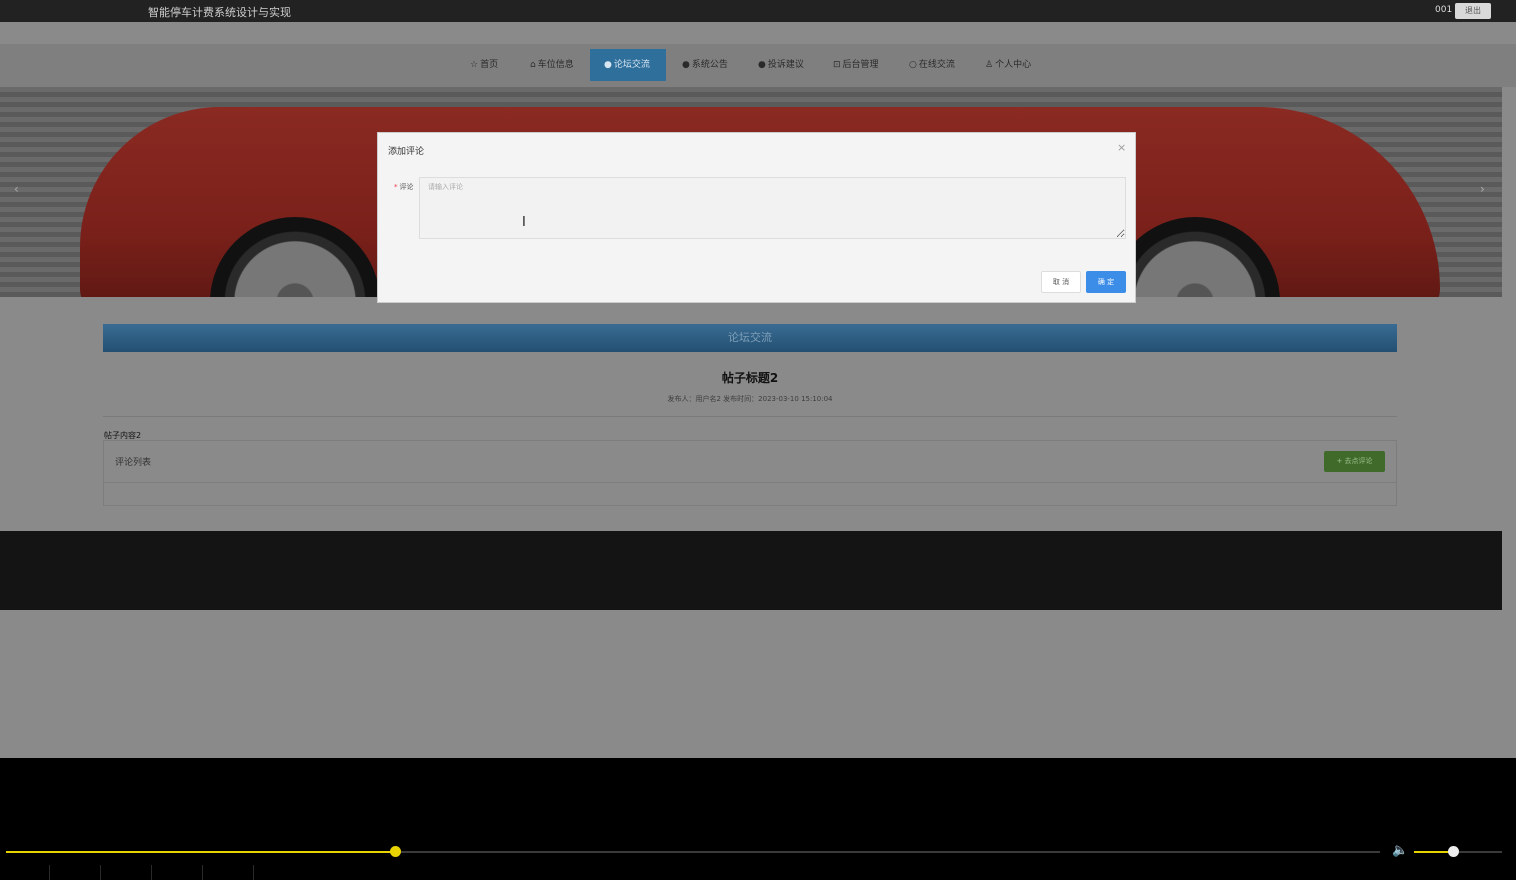  I want to click on volume-fill, so click(1433, 852).